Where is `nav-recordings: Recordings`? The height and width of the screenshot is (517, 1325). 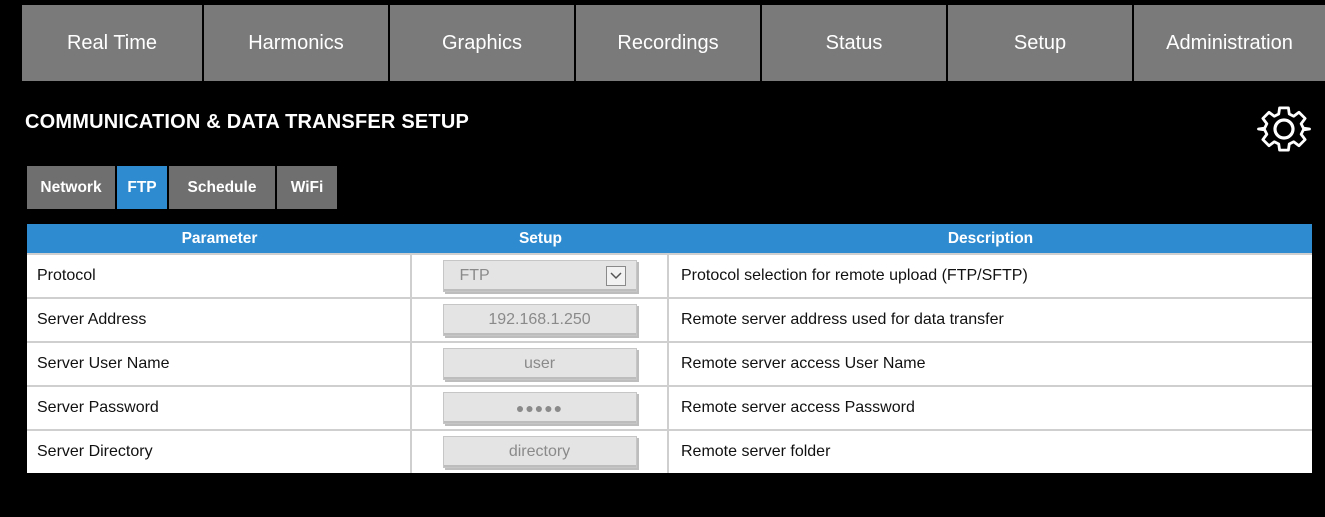 nav-recordings: Recordings is located at coordinates (669, 43).